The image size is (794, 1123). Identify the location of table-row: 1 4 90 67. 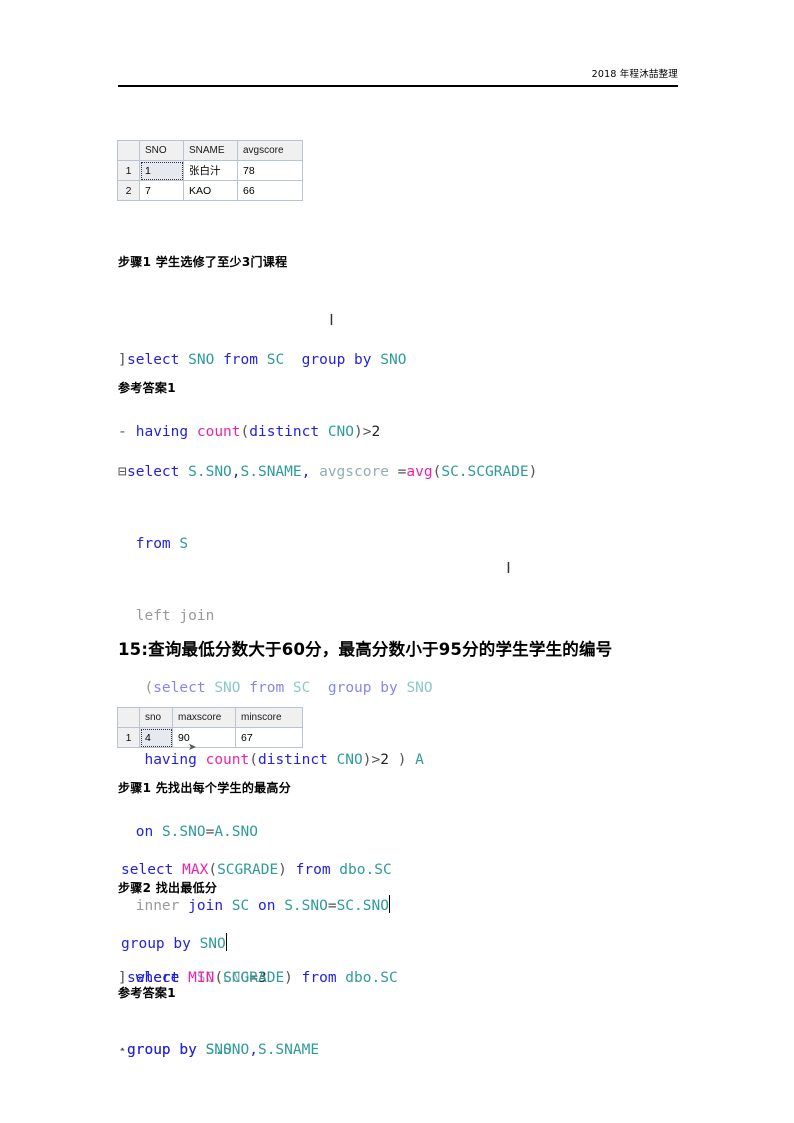
(210, 737).